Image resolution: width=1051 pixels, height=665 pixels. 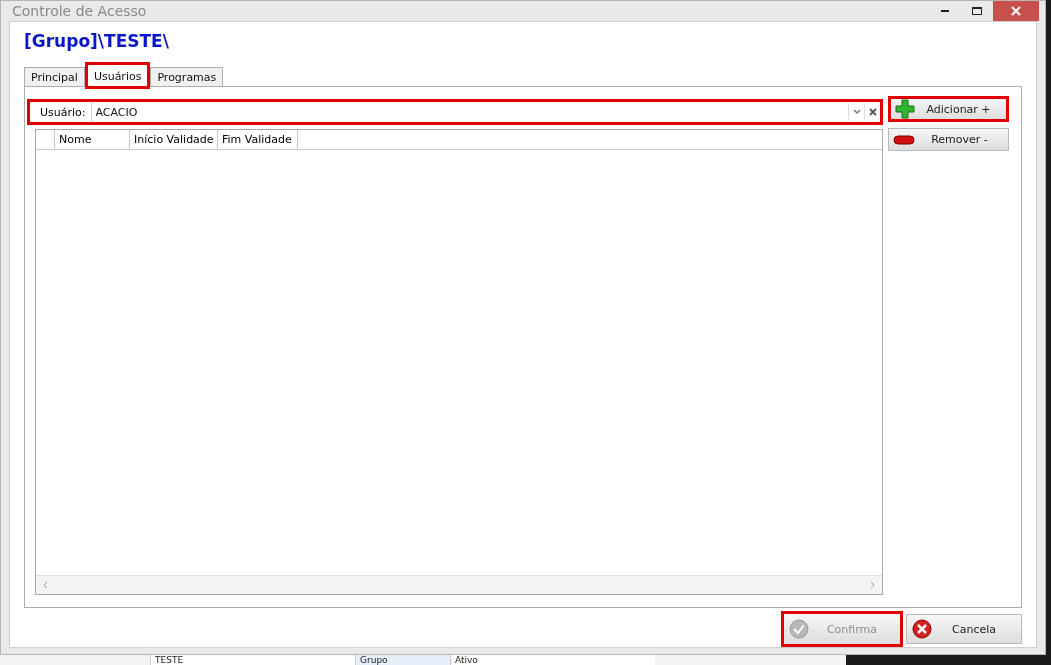 What do you see at coordinates (552, 660) in the screenshot?
I see `table-cell: Ativo` at bounding box center [552, 660].